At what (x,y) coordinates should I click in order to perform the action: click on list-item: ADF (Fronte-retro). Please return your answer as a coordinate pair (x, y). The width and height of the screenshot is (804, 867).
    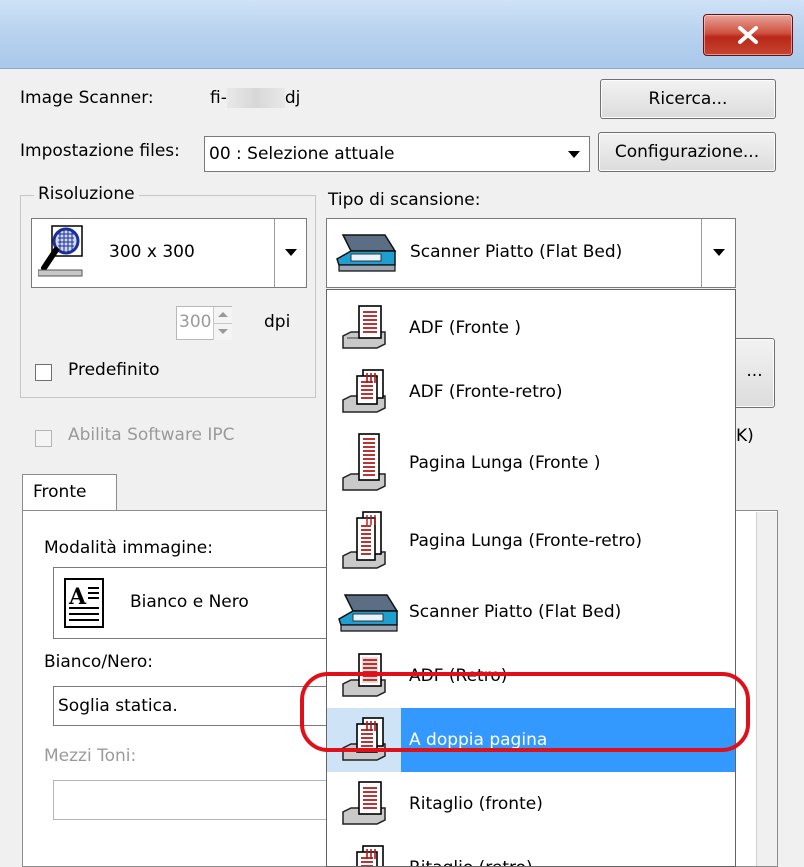
    Looking at the image, I should click on (531, 392).